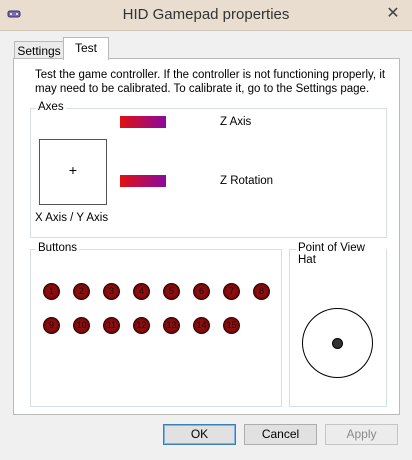  What do you see at coordinates (201, 325) in the screenshot?
I see `gamepad-button-14: 14` at bounding box center [201, 325].